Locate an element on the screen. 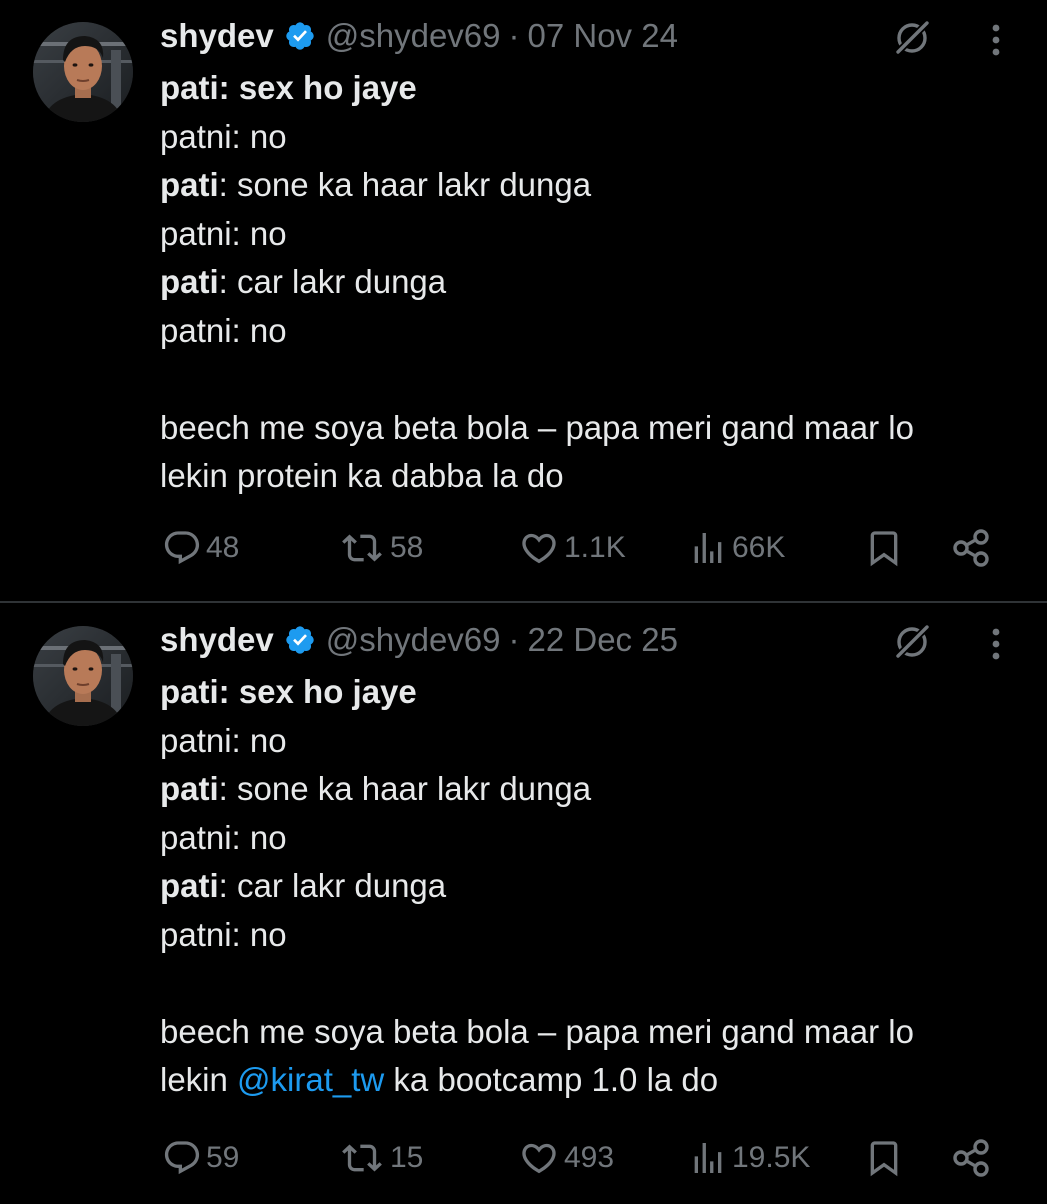  like-button: 1.1K is located at coordinates (572, 548).